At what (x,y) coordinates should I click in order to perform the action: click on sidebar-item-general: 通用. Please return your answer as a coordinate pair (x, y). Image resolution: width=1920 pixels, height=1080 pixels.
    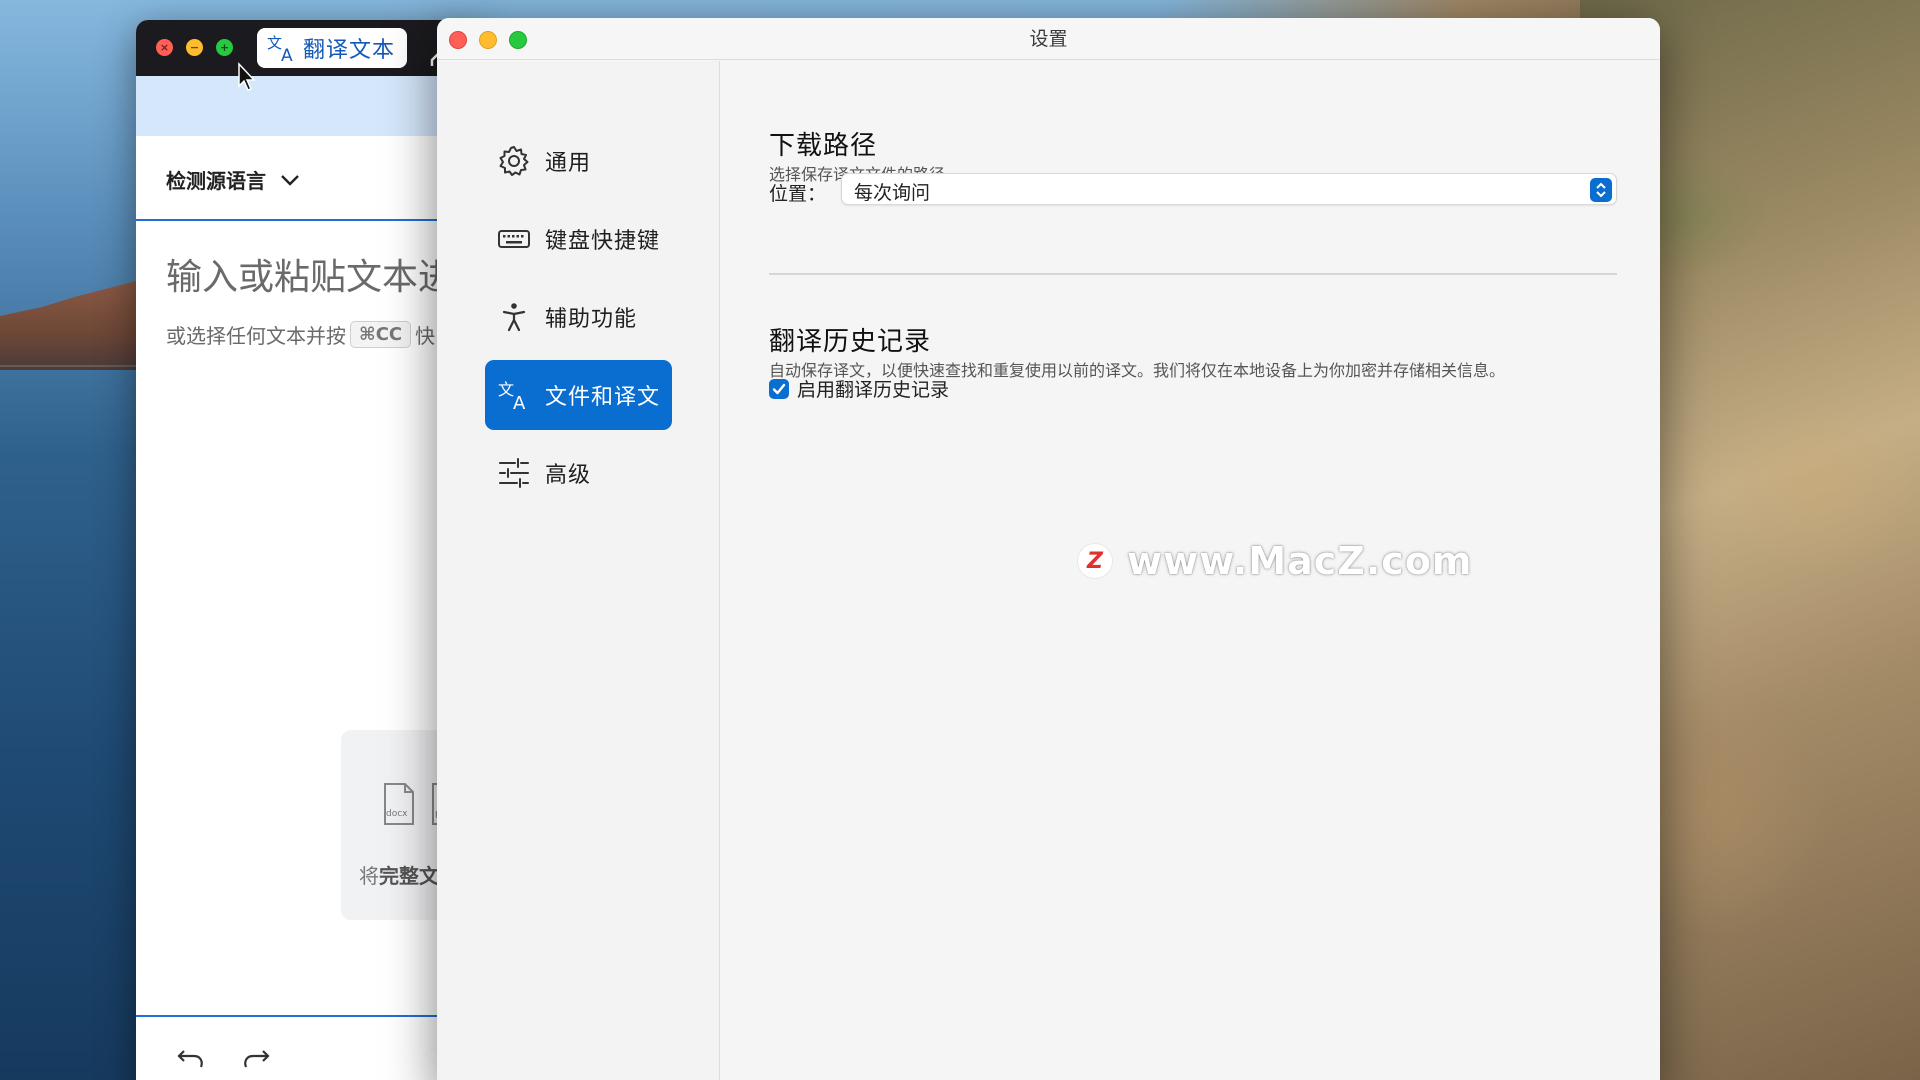
    Looking at the image, I should click on (578, 161).